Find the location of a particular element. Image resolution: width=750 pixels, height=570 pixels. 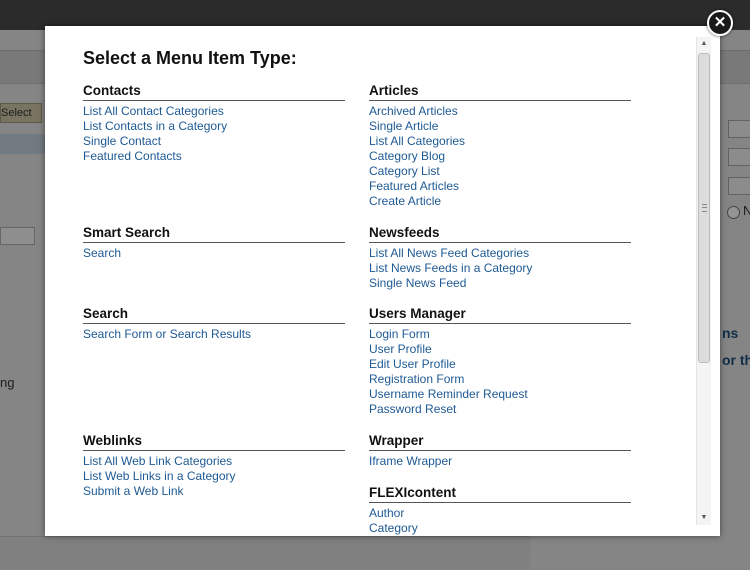

list-item: Submit a Web Link is located at coordinates (214, 491).